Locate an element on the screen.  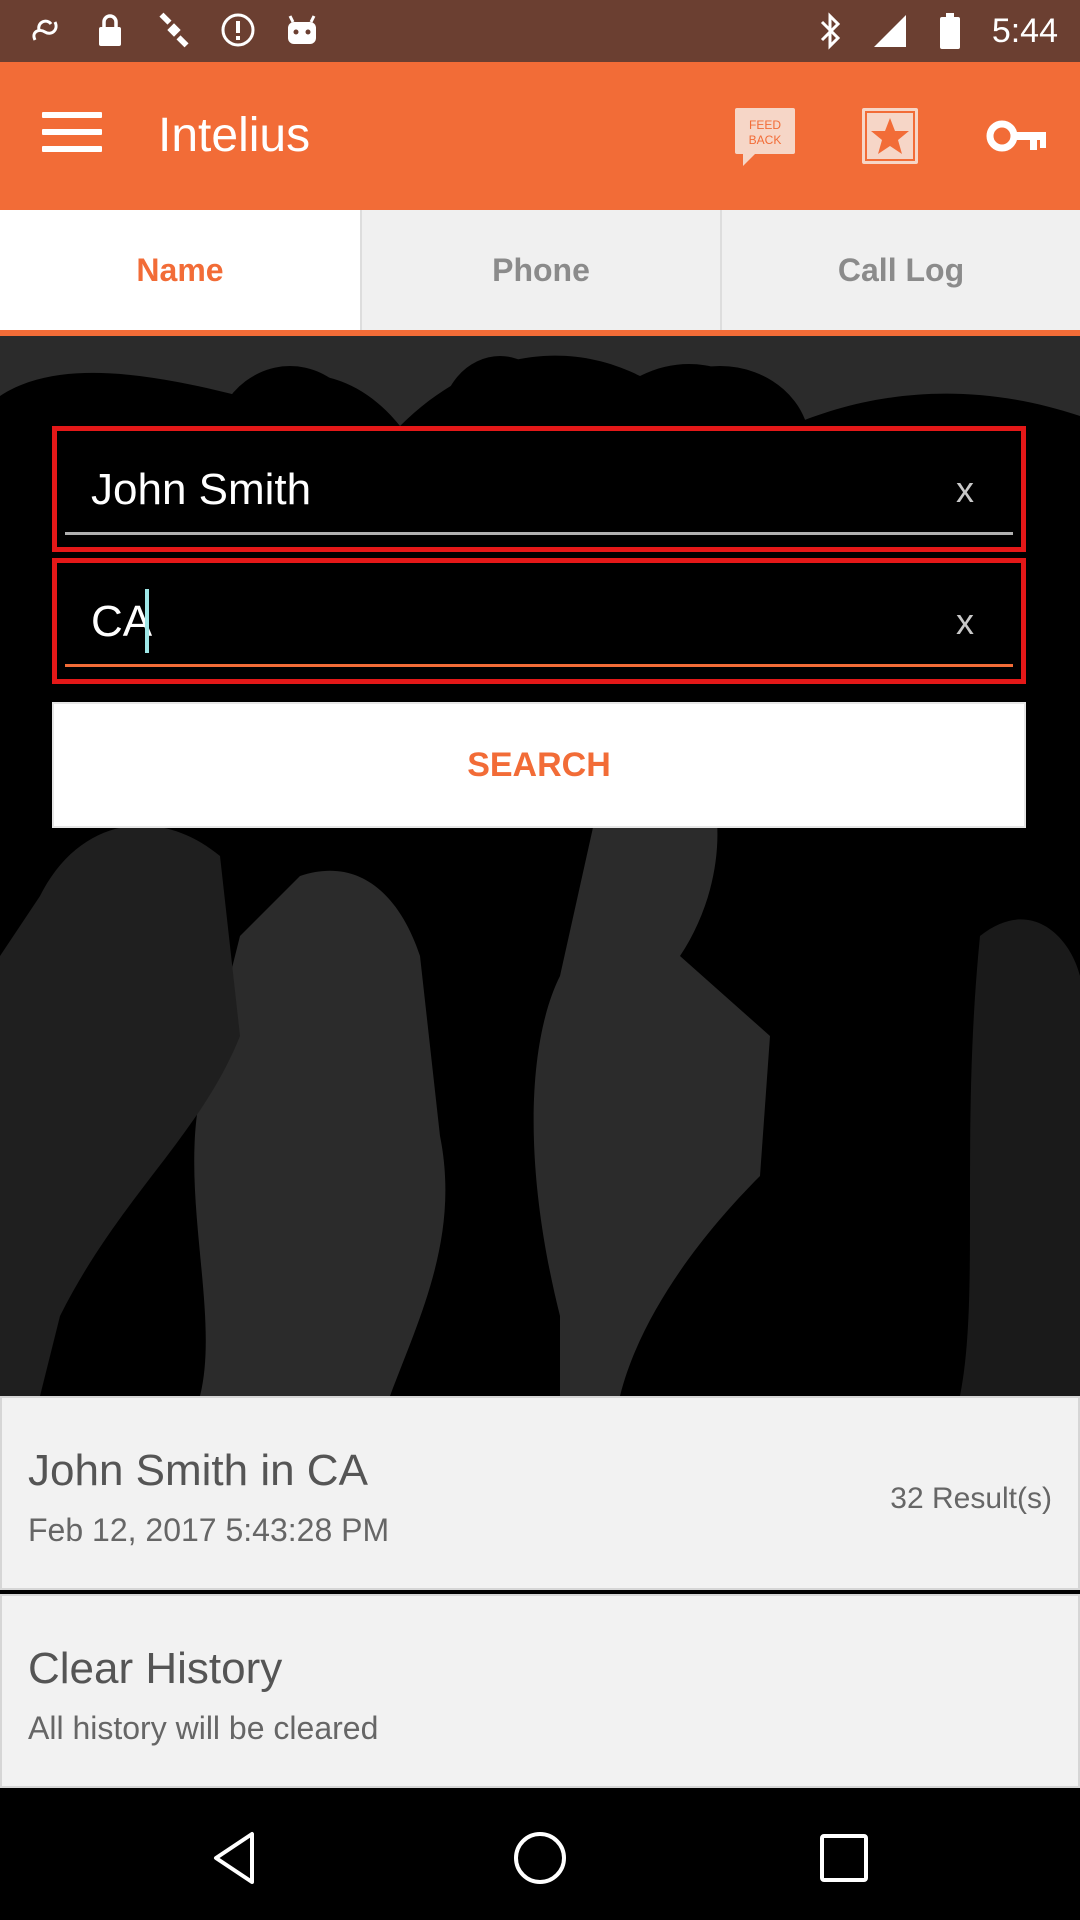
key-button is located at coordinates (1018, 136).